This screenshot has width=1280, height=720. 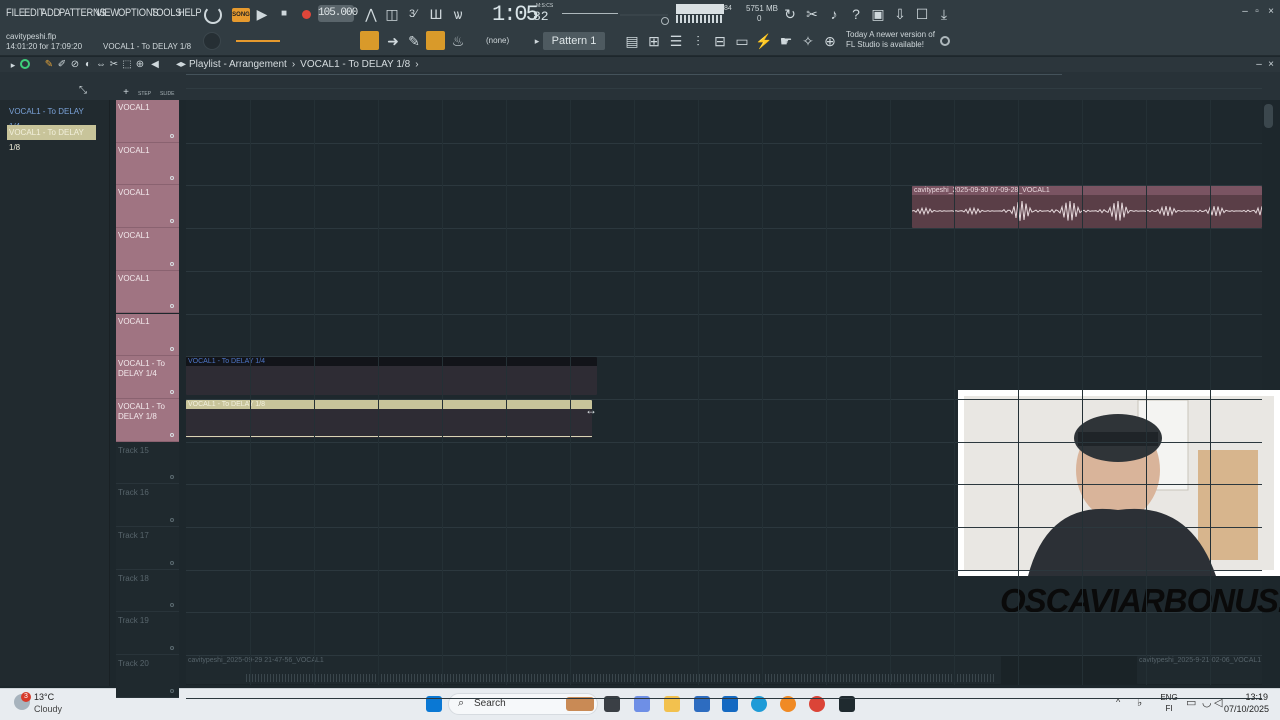 I want to click on audio-clip-bottom-right: cavitypeshi_2025-9-21-02-06_VOCAL1, so click(x=1199, y=670).